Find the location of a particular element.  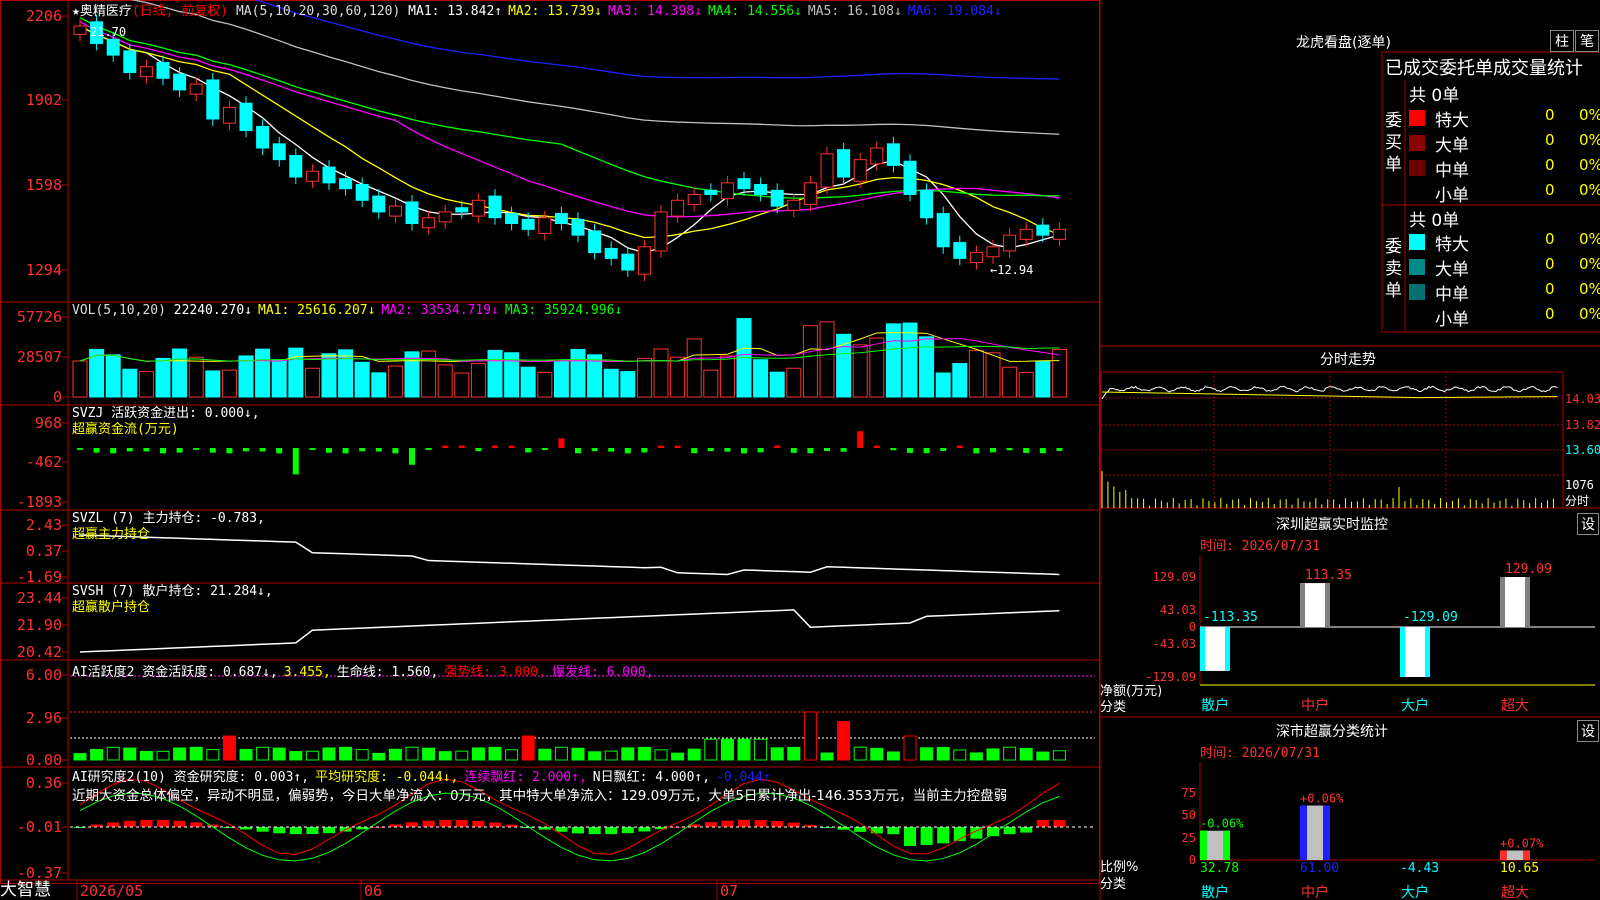

sell-row: 中单00% is located at coordinates (1504, 292).